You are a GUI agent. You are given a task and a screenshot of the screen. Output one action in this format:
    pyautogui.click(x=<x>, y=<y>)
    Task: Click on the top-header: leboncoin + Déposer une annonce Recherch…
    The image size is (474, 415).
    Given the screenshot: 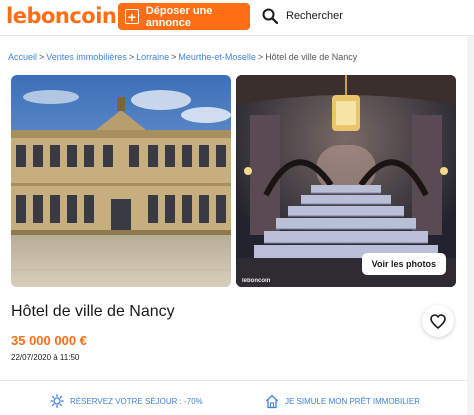 What is the action you would take?
    pyautogui.click(x=237, y=18)
    